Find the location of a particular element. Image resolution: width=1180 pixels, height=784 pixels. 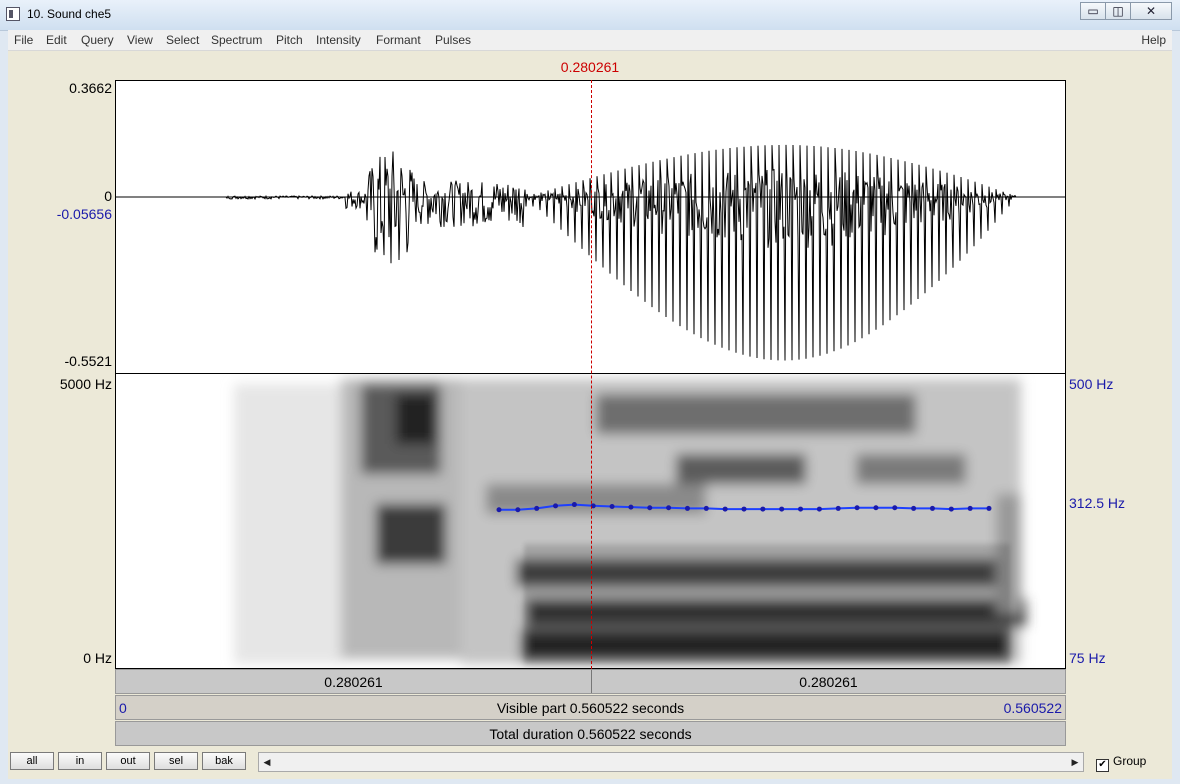

waveform-ymax-label: 0.3662 is located at coordinates (90, 88).